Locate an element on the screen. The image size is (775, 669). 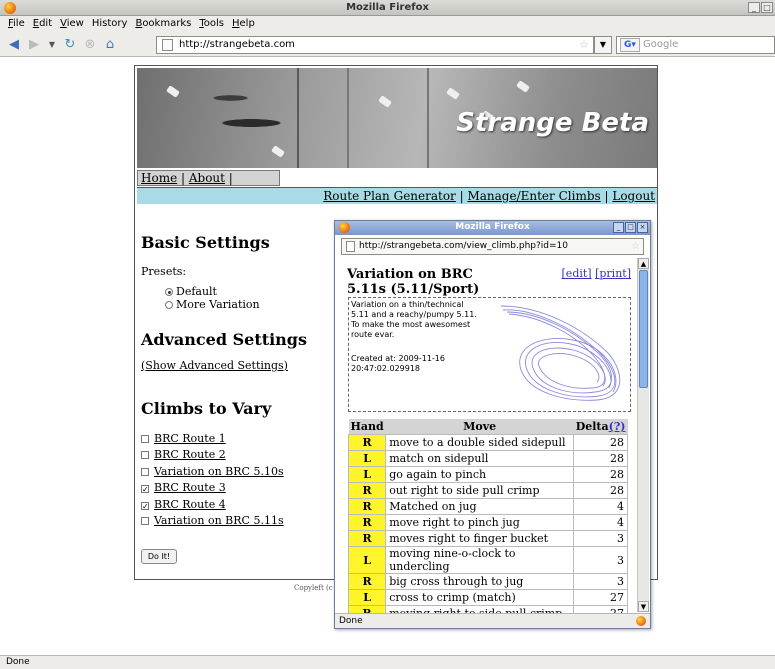
forward-icon: ▶ is located at coordinates (34, 45).